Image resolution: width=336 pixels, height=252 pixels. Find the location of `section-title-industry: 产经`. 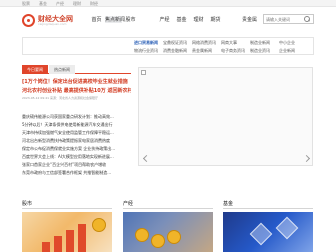

section-title-industry: 产经 is located at coordinates (128, 203).